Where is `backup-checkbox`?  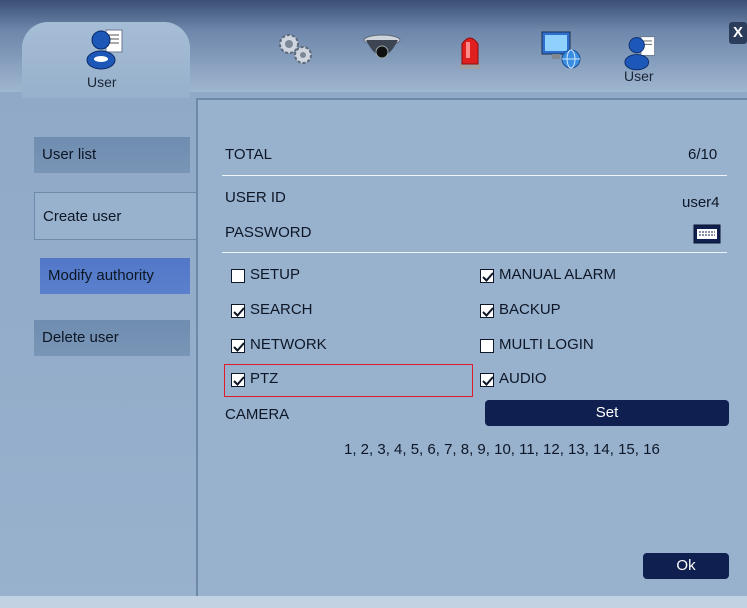 backup-checkbox is located at coordinates (487, 311).